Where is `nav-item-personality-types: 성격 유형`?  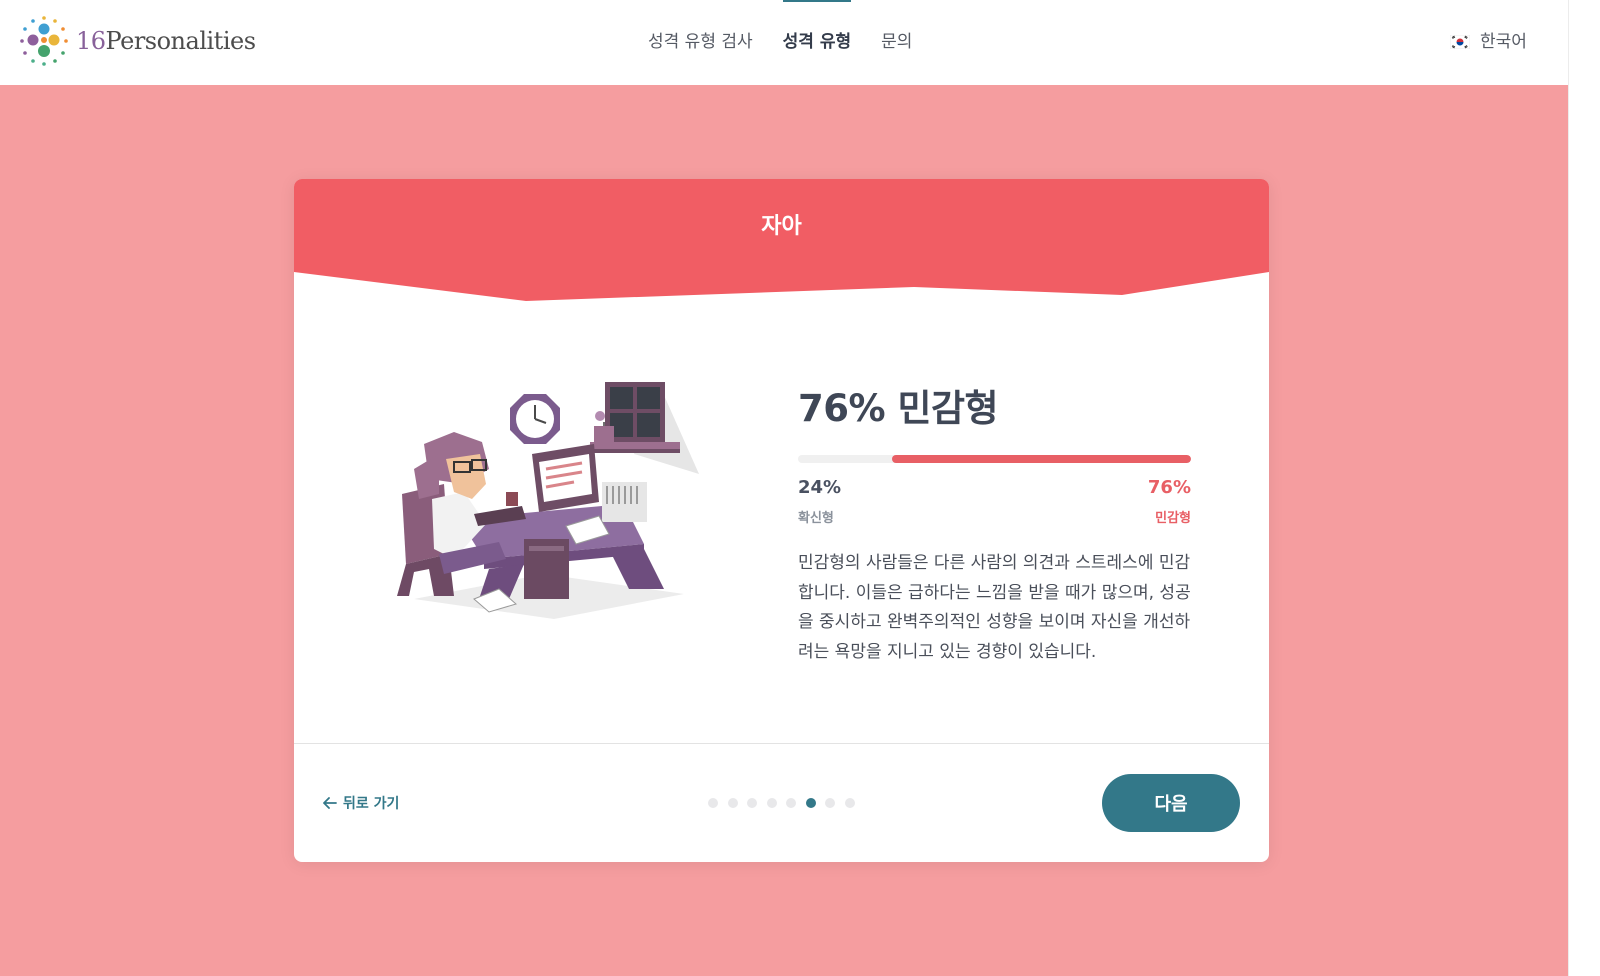 nav-item-personality-types: 성격 유형 is located at coordinates (817, 27).